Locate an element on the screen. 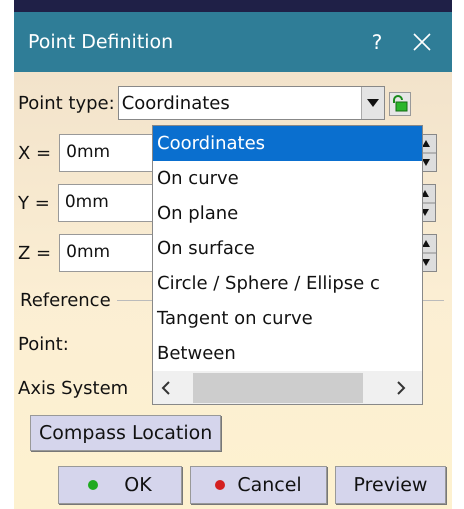 The width and height of the screenshot is (464, 509). preview-button: Preview is located at coordinates (390, 485).